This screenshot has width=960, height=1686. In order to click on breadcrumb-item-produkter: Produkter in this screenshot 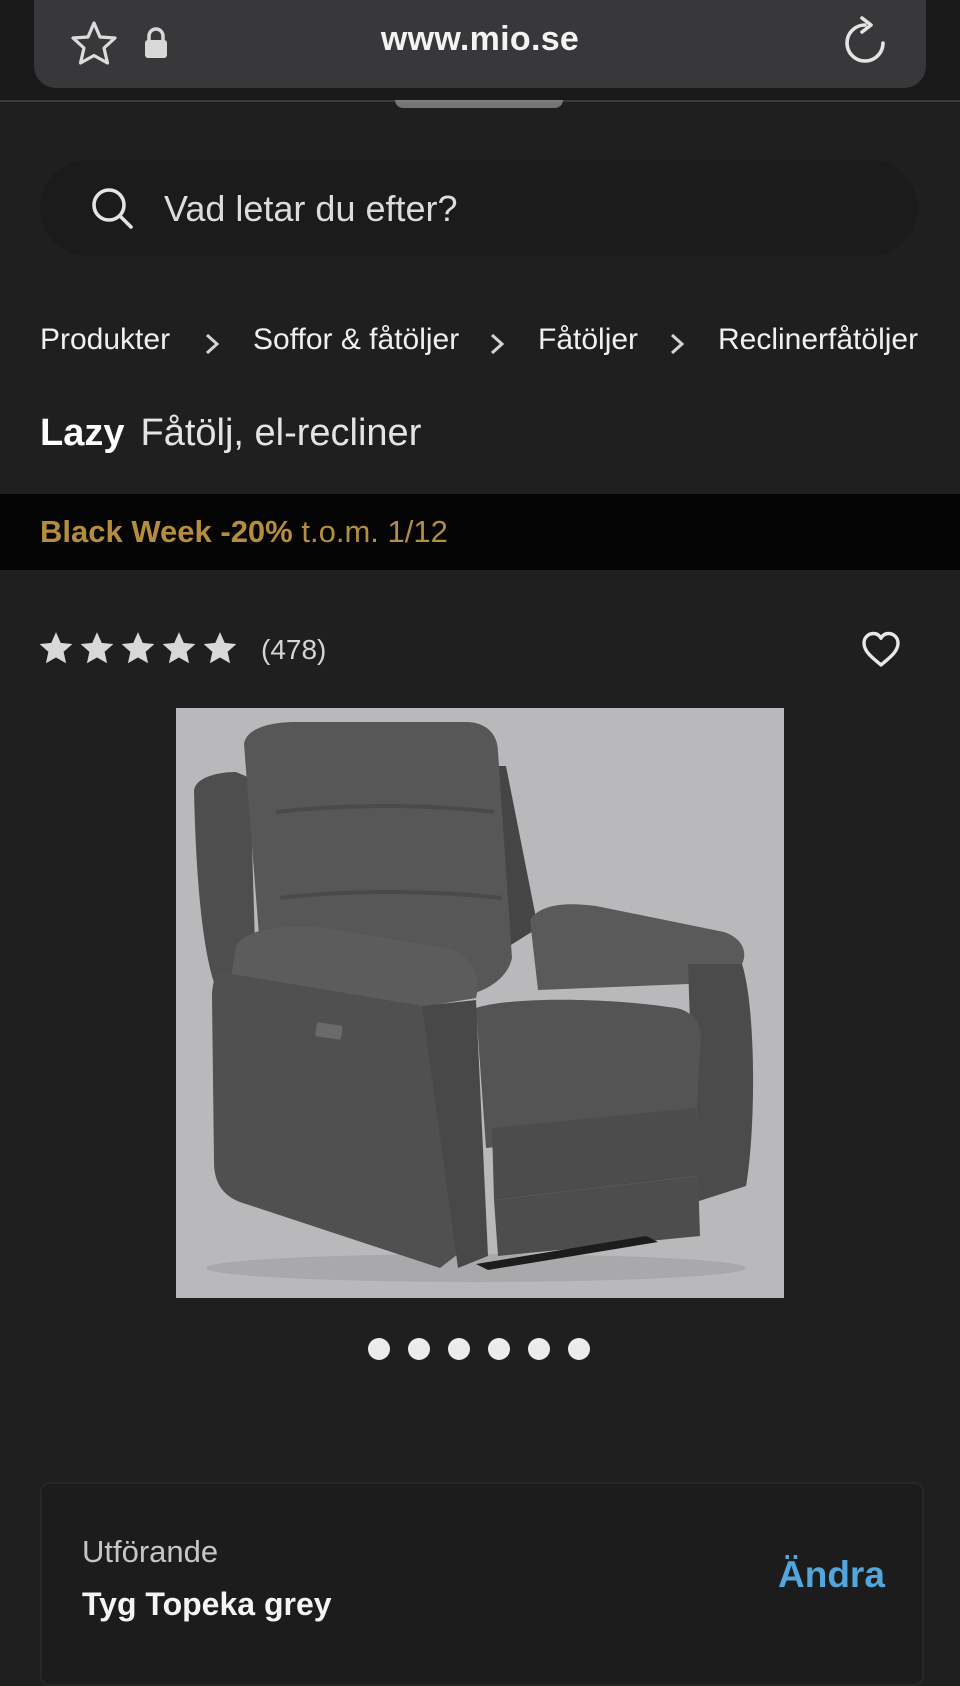, I will do `click(105, 340)`.